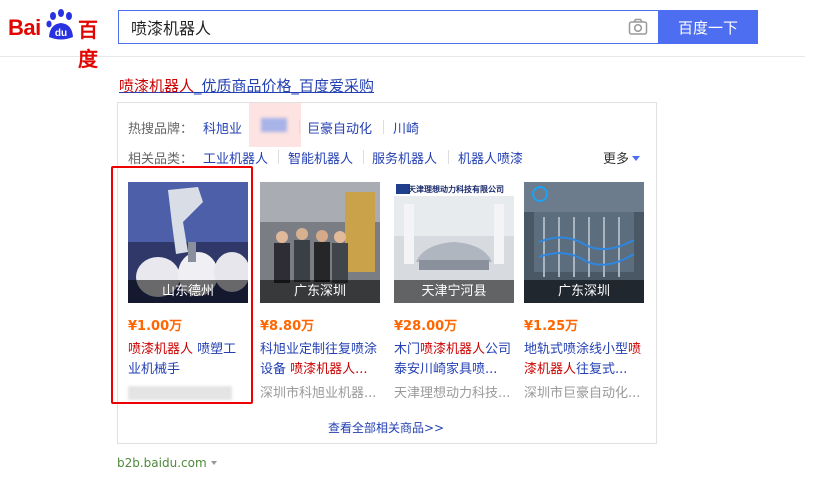  I want to click on scrollbar, so click(810, 267).